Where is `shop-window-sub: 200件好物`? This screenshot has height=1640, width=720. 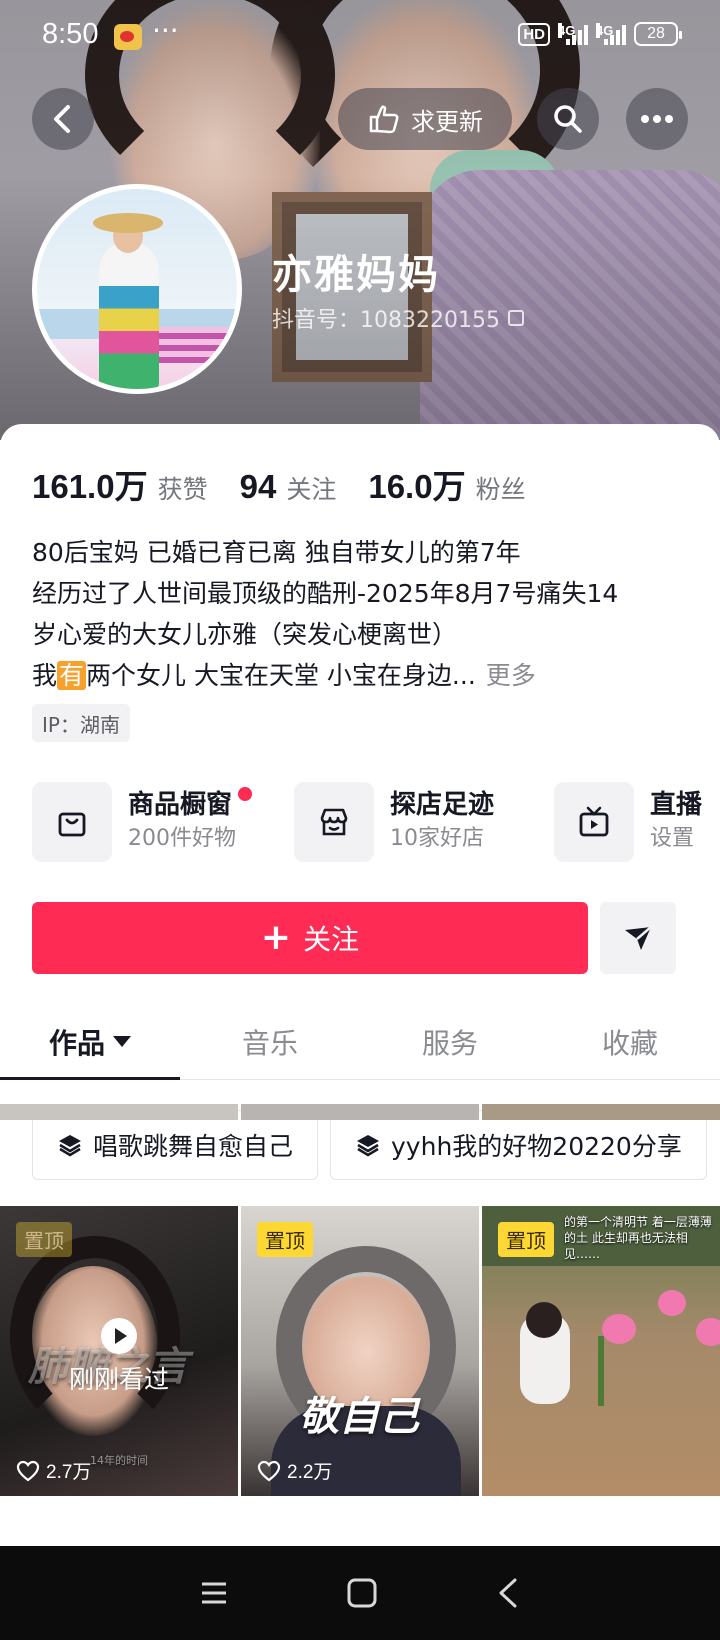 shop-window-sub: 200件好物 is located at coordinates (182, 838).